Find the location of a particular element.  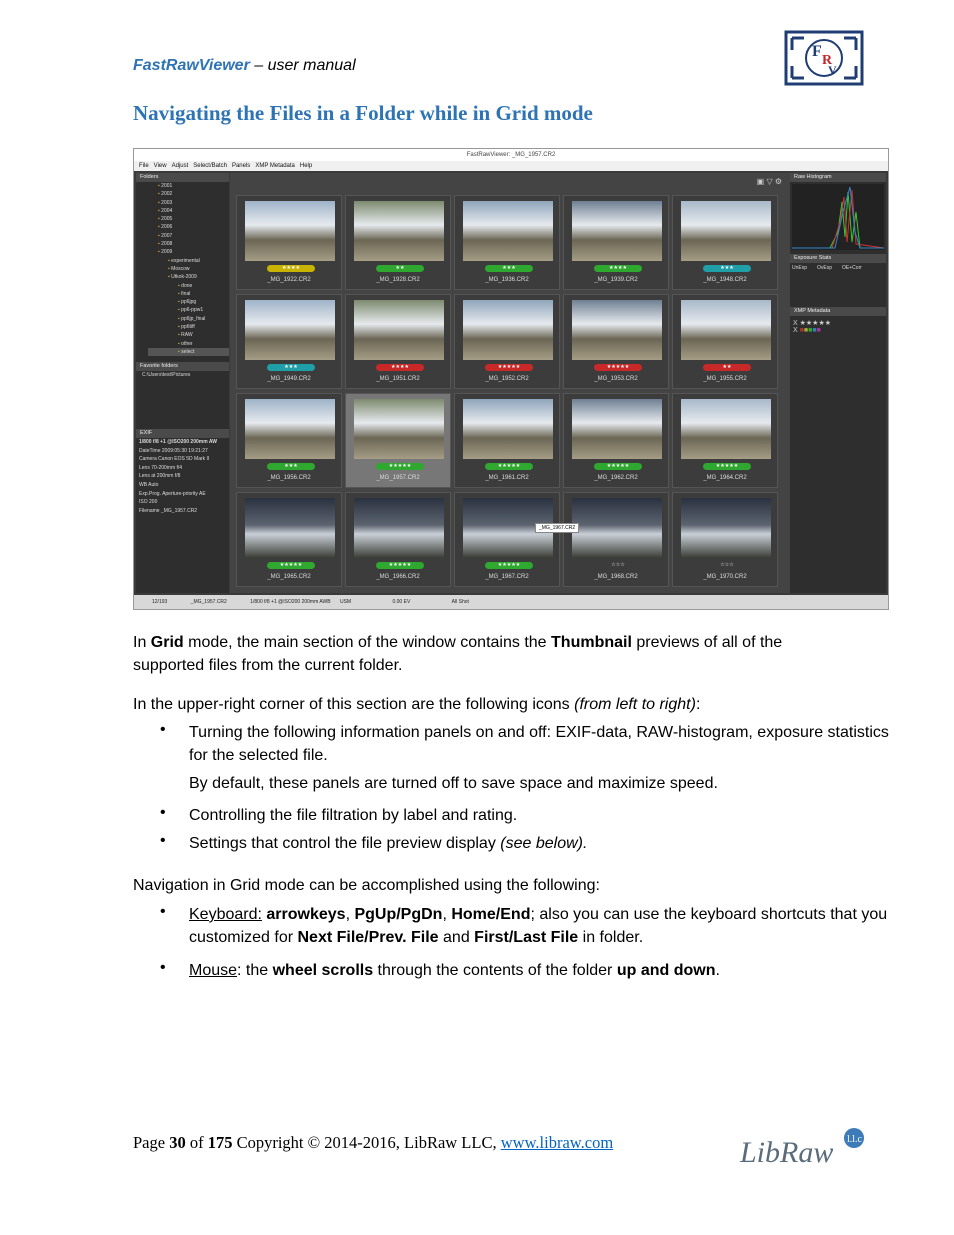

thumbnail: ★★★ _MG_1936.CR2 is located at coordinates (507, 242).